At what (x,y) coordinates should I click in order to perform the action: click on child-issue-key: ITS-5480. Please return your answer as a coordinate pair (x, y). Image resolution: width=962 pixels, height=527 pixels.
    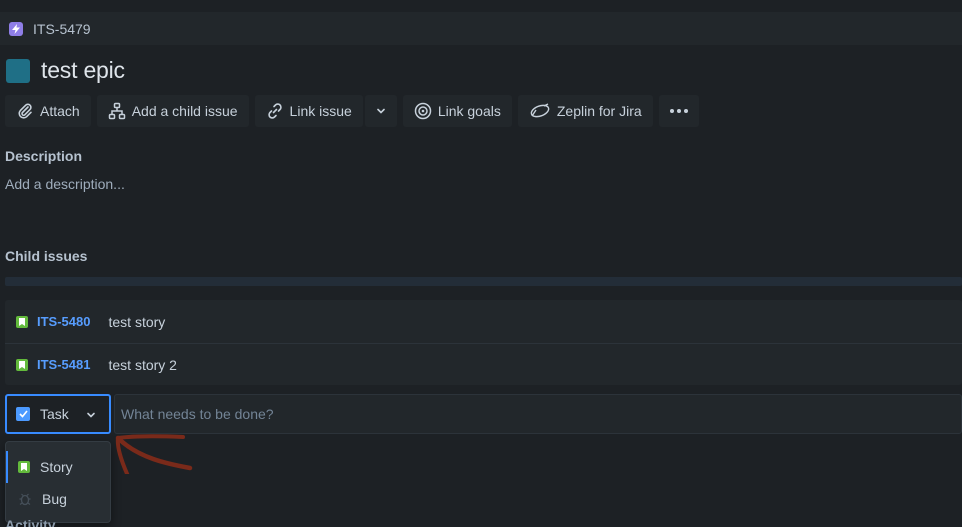
    Looking at the image, I should click on (63, 321).